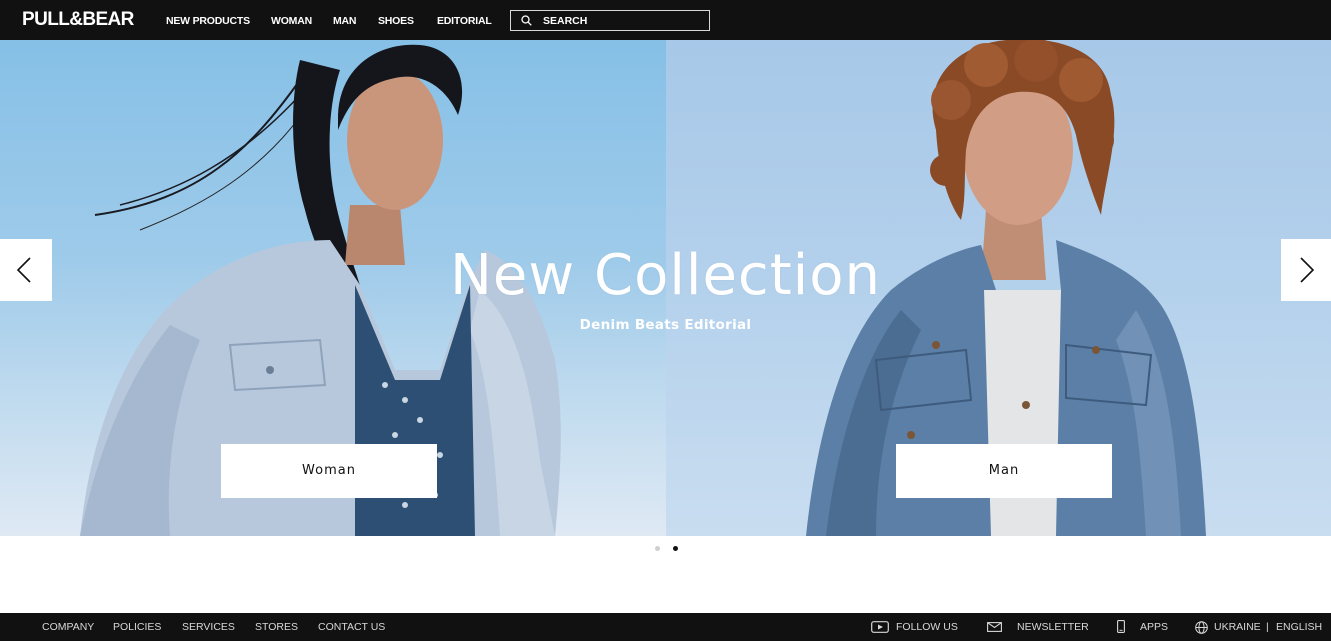 The image size is (1331, 641). Describe the element at coordinates (1154, 627) in the screenshot. I see `footer-apps: APPS` at that location.